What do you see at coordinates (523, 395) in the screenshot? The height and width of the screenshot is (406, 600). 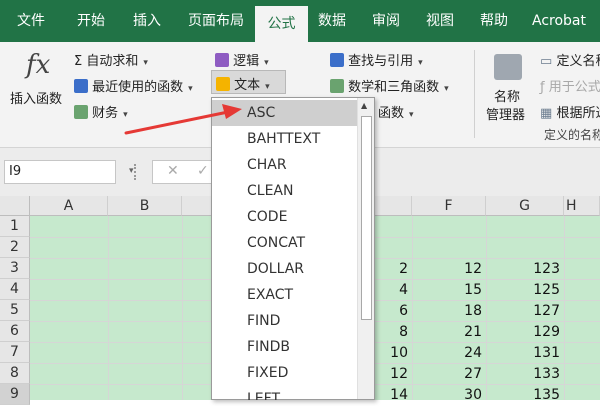 I see `cell: 135` at bounding box center [523, 395].